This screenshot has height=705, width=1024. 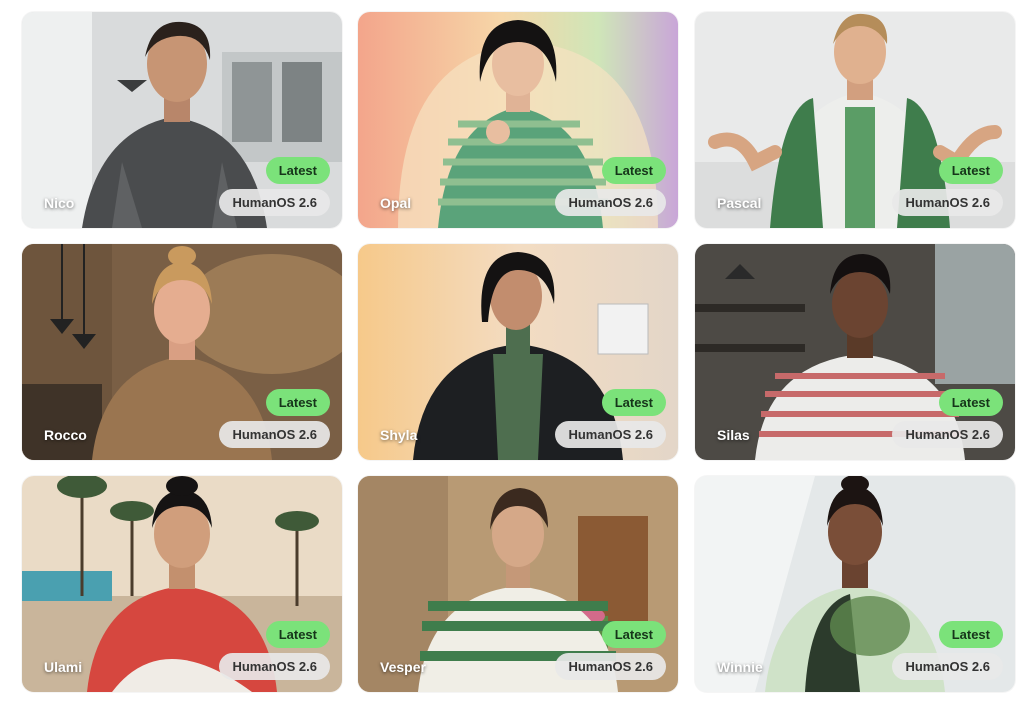 What do you see at coordinates (63, 667) in the screenshot?
I see `avatar-name: Ulami` at bounding box center [63, 667].